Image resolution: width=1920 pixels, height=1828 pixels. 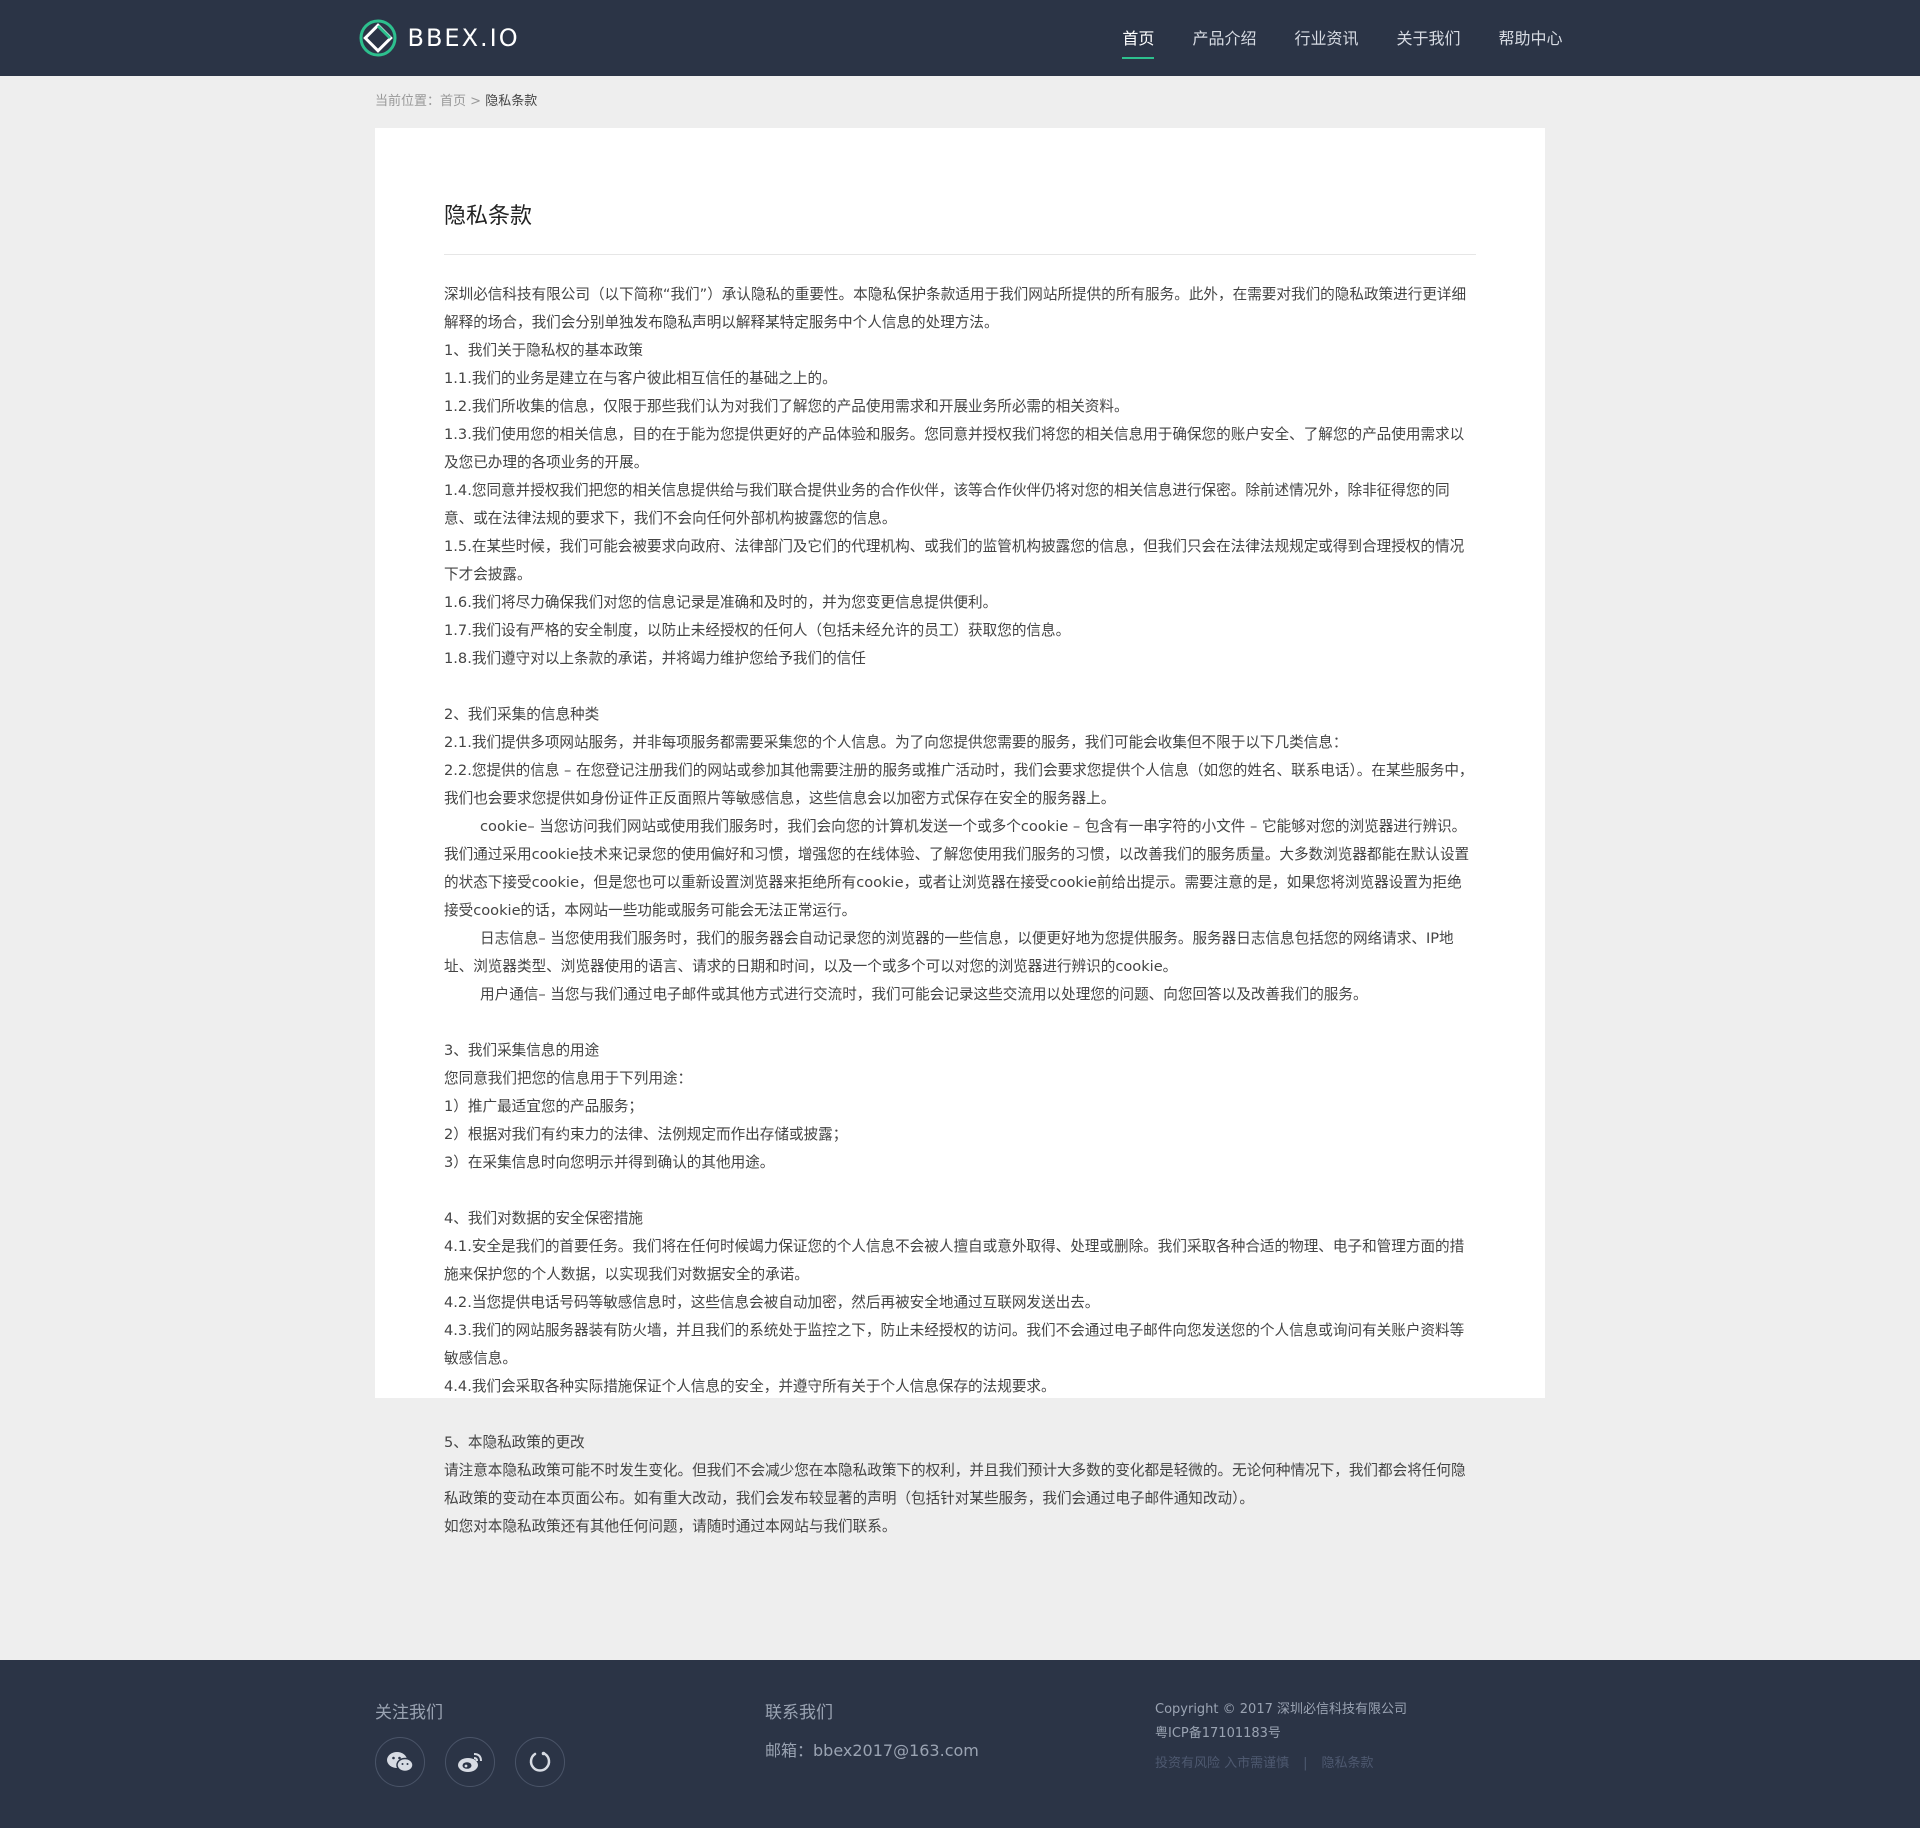 I want to click on article-paragraph: 3、我们采集信息的用途, so click(x=522, y=1050).